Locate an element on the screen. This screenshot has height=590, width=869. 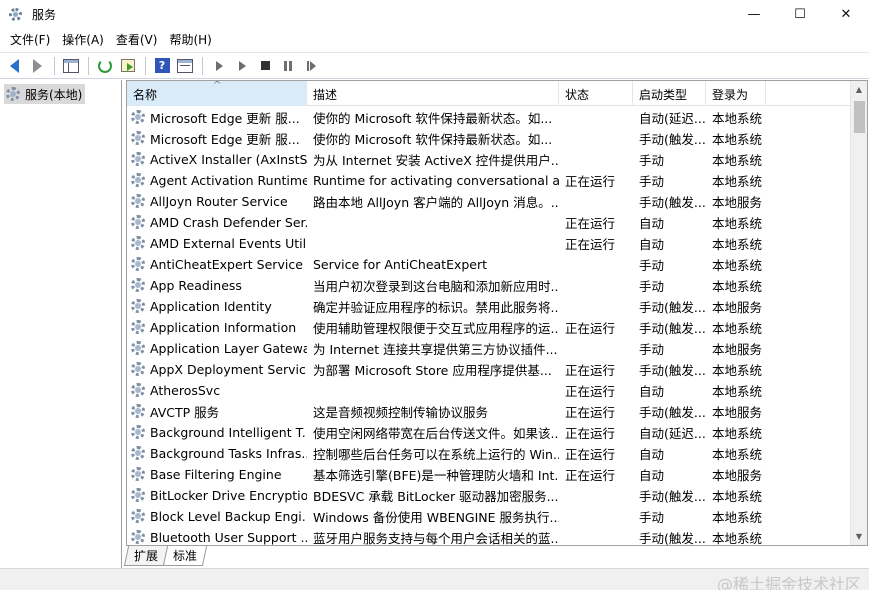
view-tabs: 扩展 标准 is located at coordinates (165, 557).